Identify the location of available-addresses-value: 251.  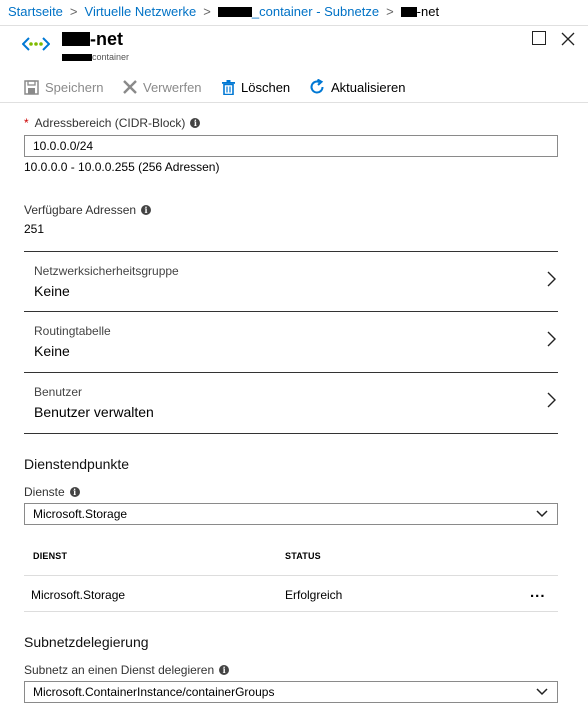
(34, 229).